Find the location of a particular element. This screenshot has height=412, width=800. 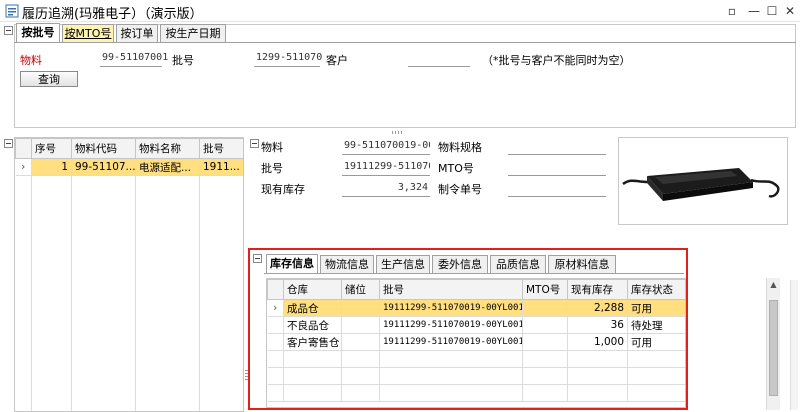

table-row: 不良品仓 19111299-511070019-00YL001 36 待处理 is located at coordinates (476, 325).